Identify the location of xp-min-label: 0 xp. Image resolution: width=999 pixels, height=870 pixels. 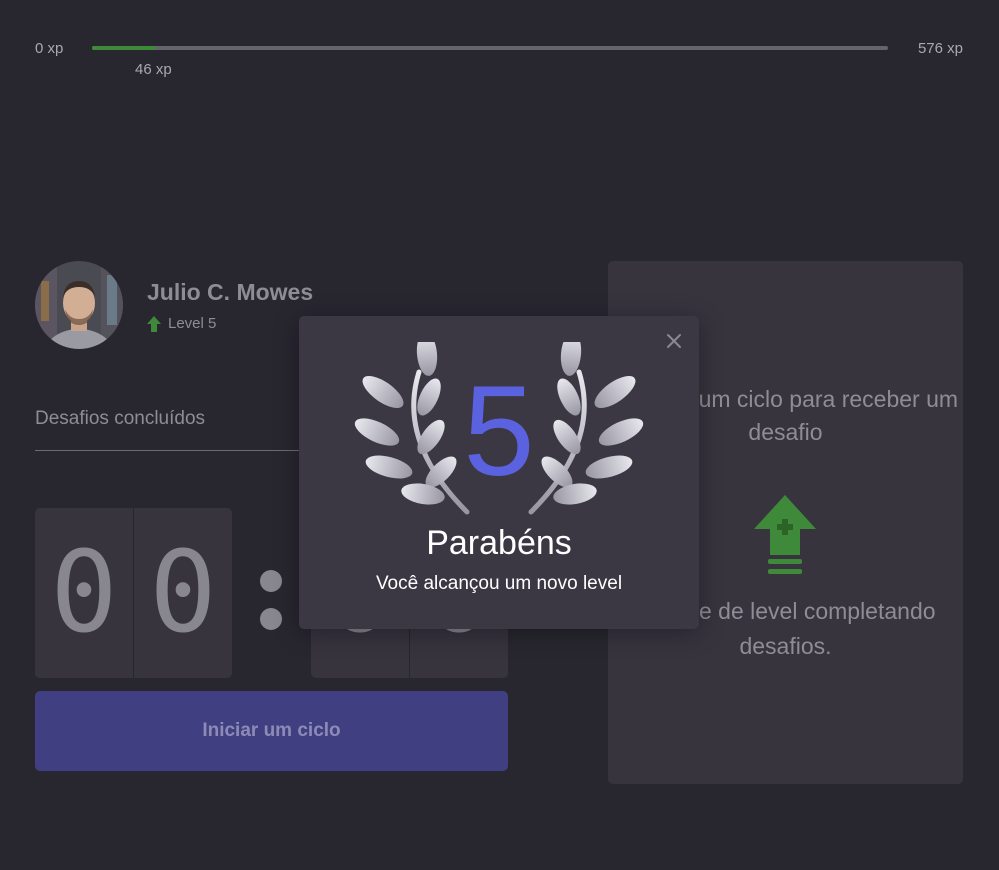
(49, 48).